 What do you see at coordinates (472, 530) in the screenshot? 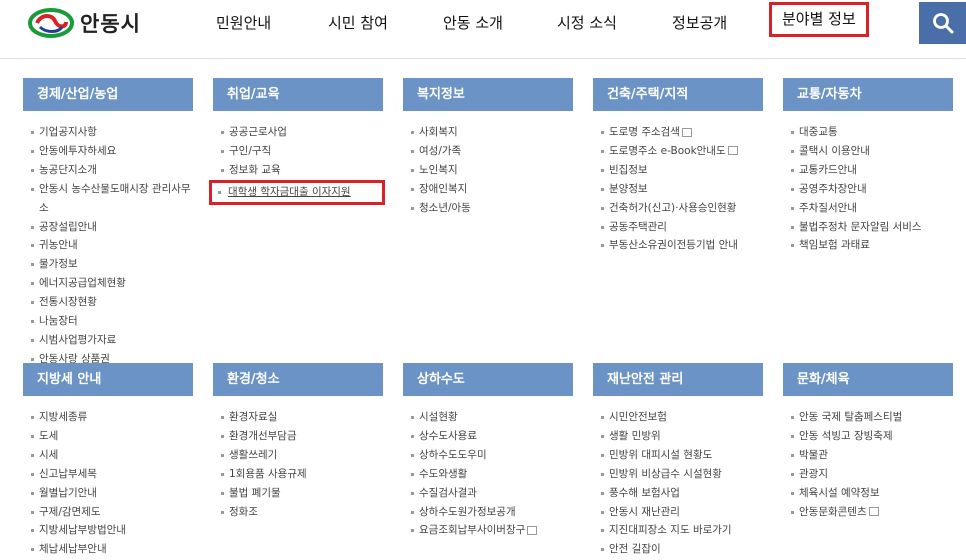
I see `menu-item-label: 요금조회납부사이버창구` at bounding box center [472, 530].